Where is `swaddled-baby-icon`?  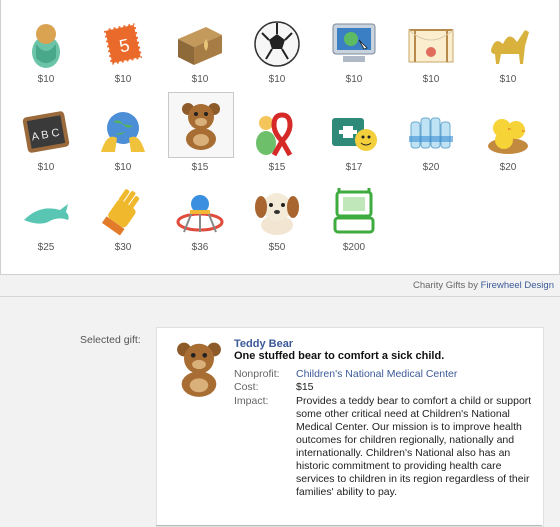
swaddled-baby-icon is located at coordinates (46, 44).